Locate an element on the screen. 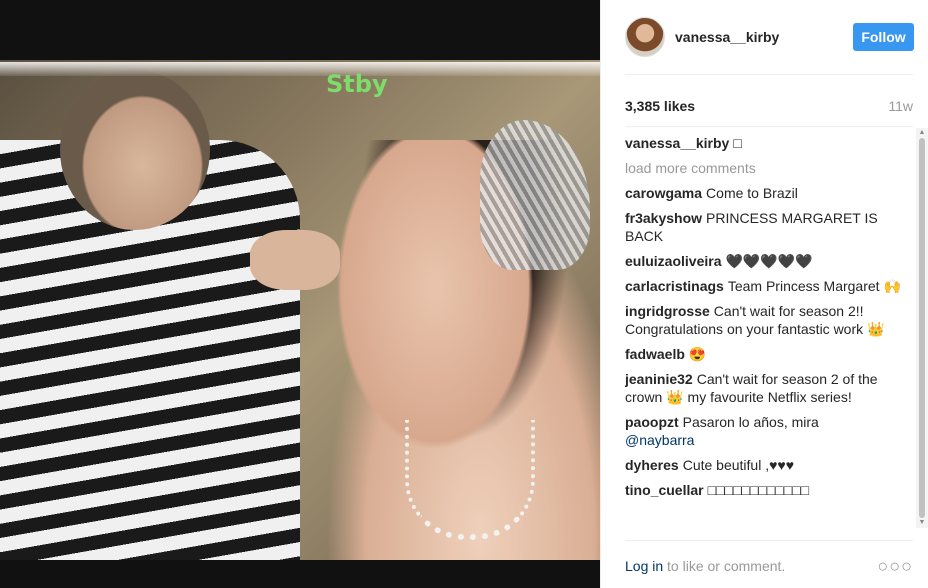 Image resolution: width=928 pixels, height=588 pixels. list-item: fr3akyshow PRINCESS MARGARET IS BACK is located at coordinates (769, 227).